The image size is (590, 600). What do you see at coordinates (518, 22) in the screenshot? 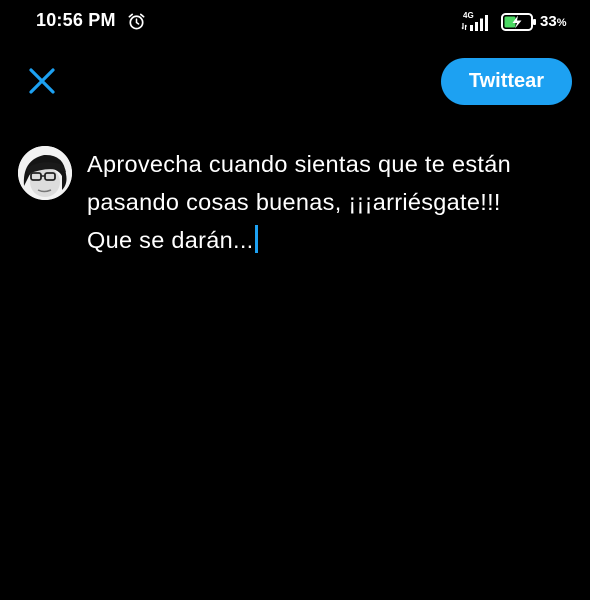
I see `battery-charging-icon` at bounding box center [518, 22].